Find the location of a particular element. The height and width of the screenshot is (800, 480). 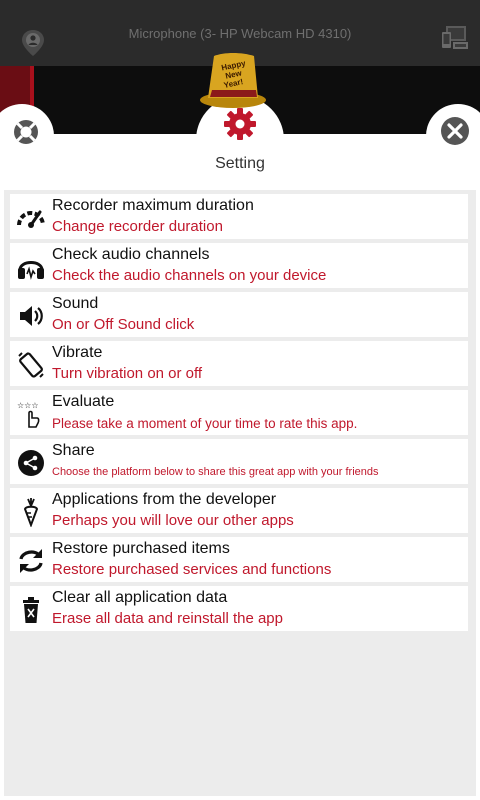

setting-item-vibrate: Vibrate Turn vibration on or off is located at coordinates (239, 363).